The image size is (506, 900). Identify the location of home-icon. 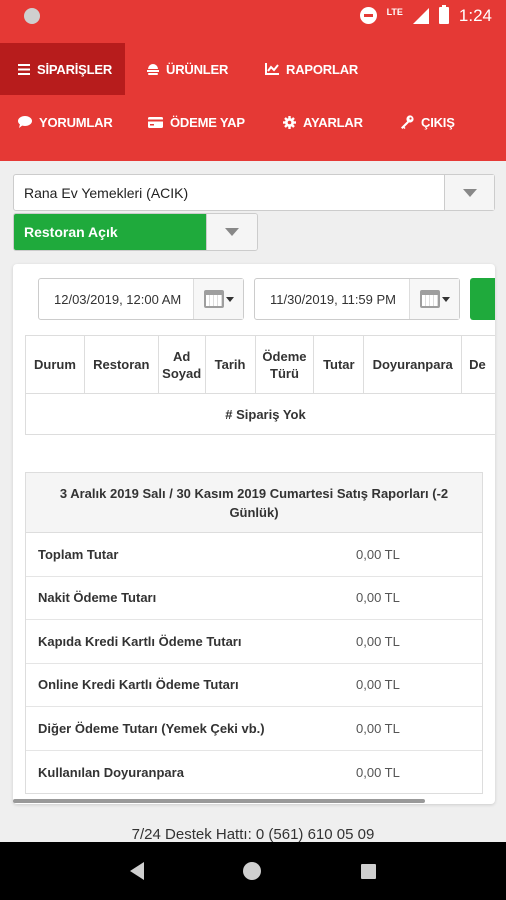
(252, 871).